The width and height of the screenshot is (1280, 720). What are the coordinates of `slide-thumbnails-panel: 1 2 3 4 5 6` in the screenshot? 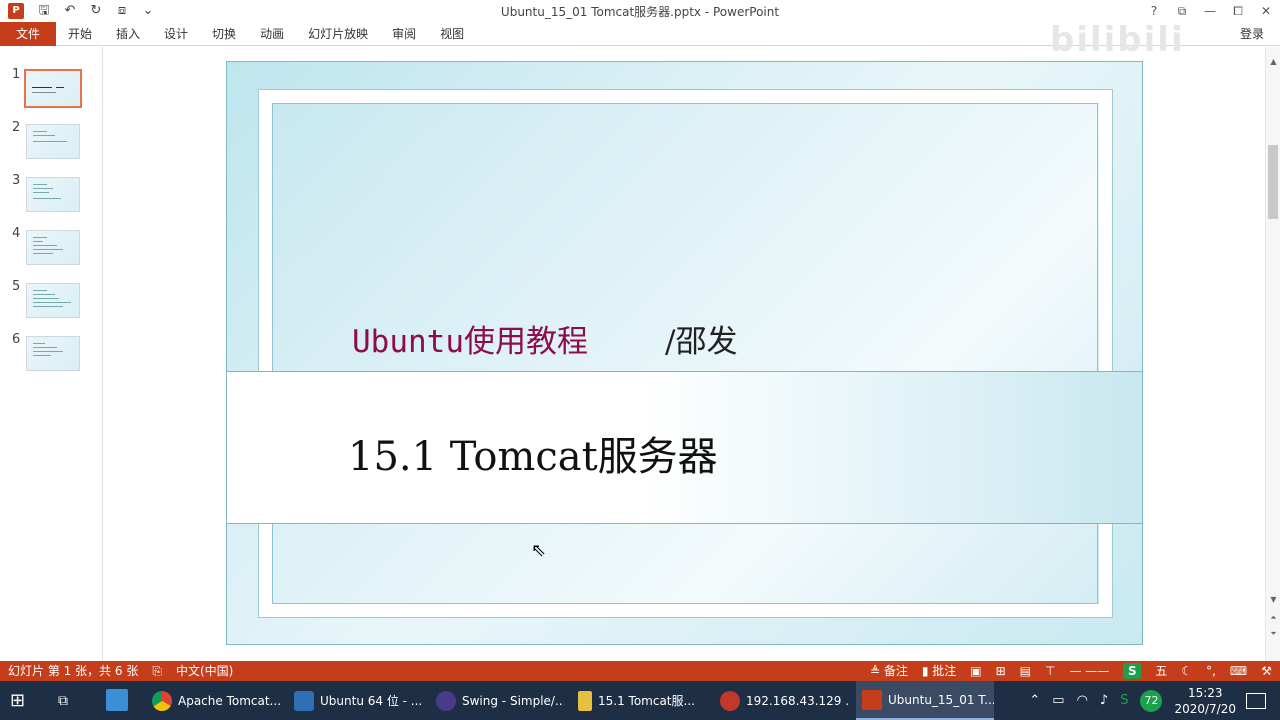 It's located at (51, 354).